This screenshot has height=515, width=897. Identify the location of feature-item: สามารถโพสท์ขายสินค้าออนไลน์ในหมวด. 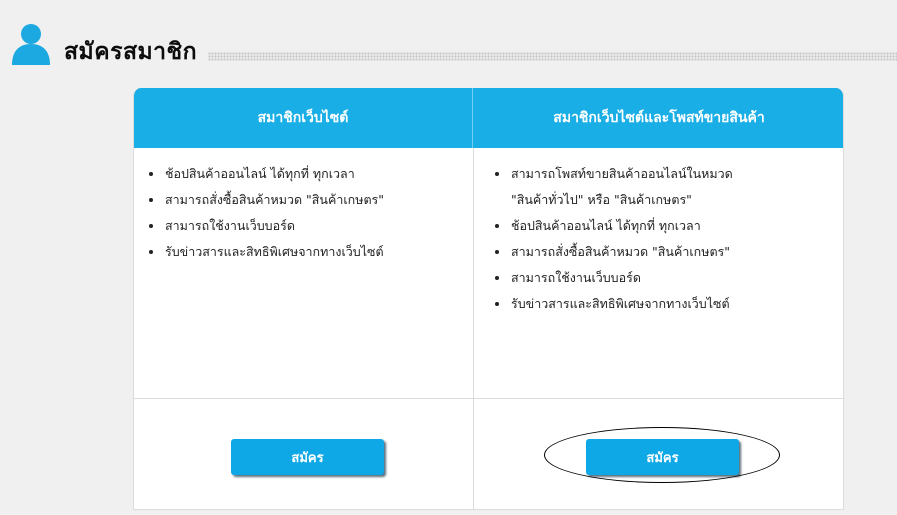
(658, 174).